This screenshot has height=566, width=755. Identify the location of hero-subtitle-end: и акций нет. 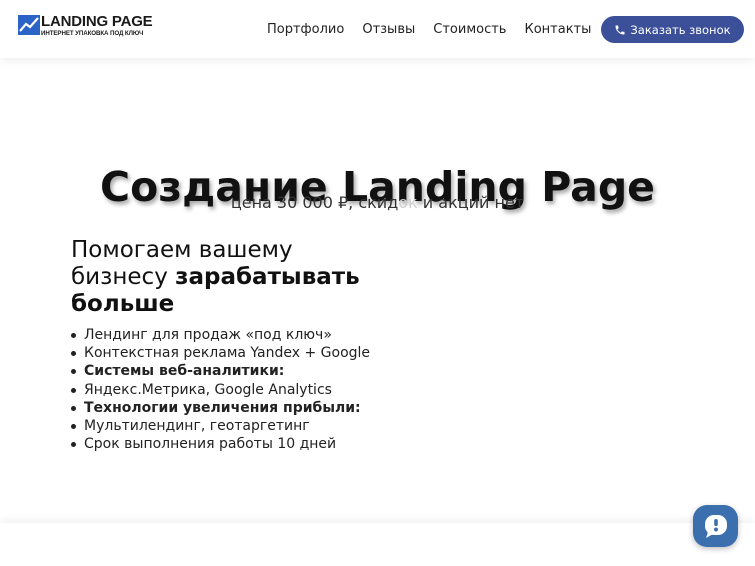
(471, 202).